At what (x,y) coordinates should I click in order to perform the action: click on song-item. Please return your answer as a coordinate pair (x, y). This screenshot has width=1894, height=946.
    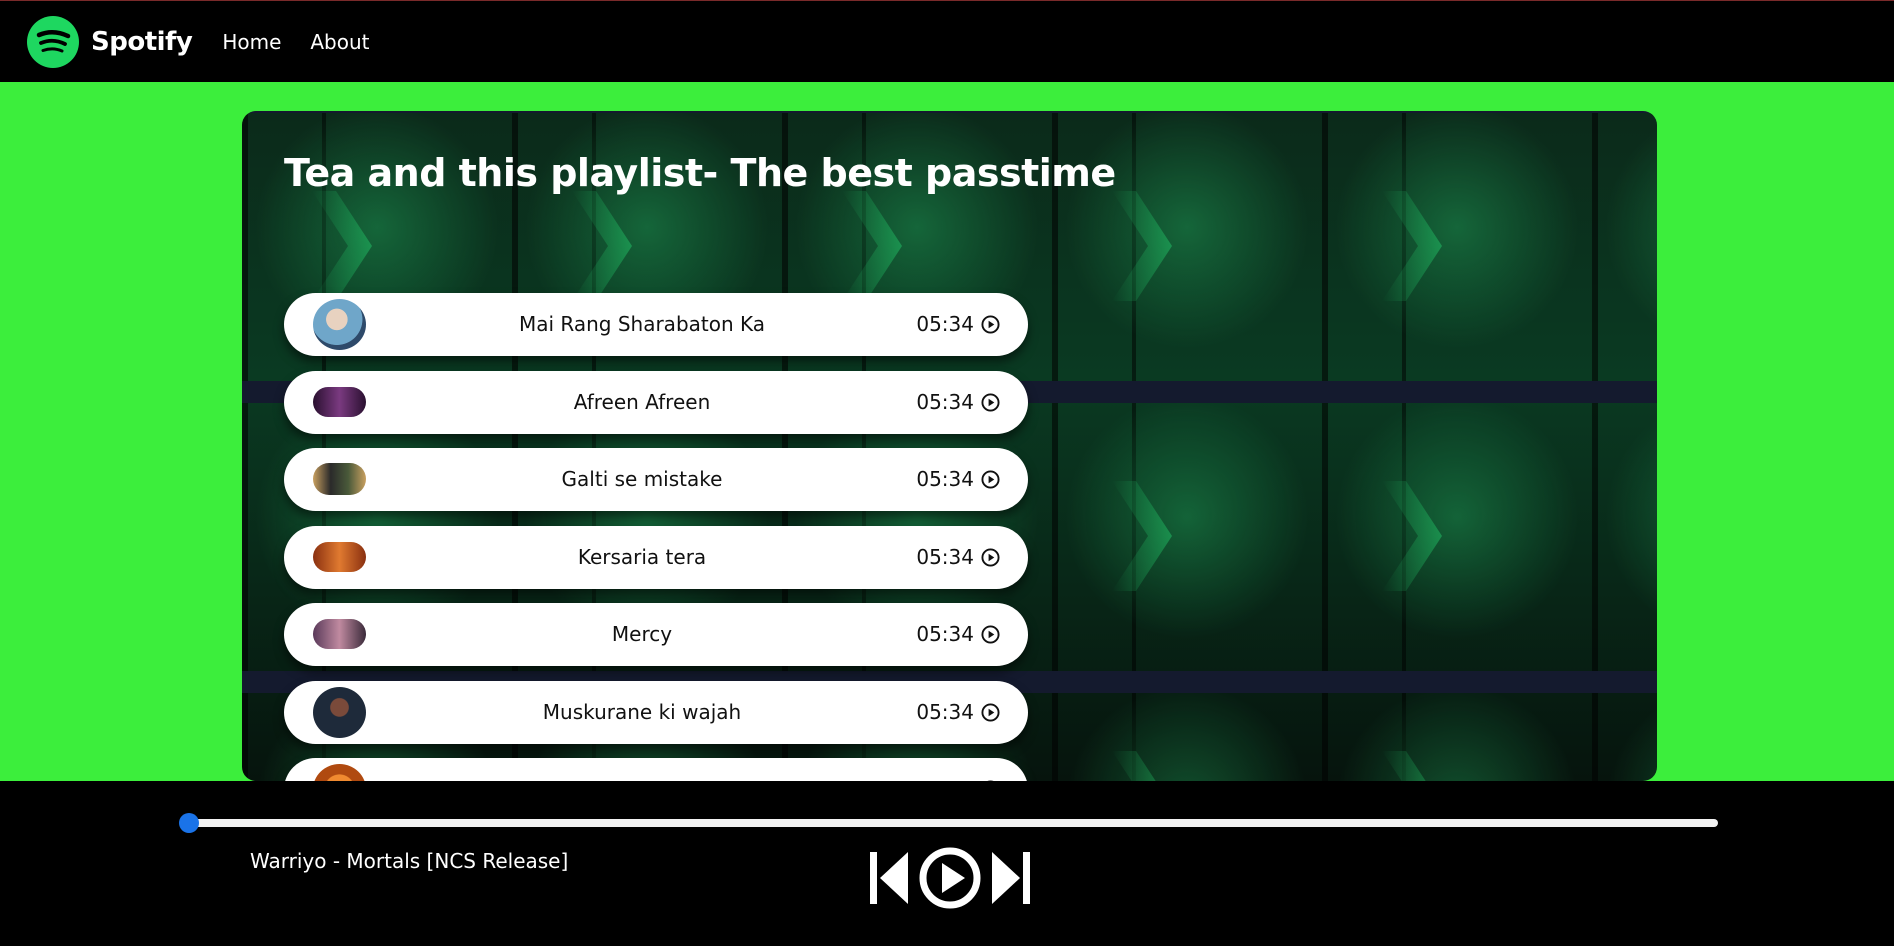
    Looking at the image, I should click on (656, 769).